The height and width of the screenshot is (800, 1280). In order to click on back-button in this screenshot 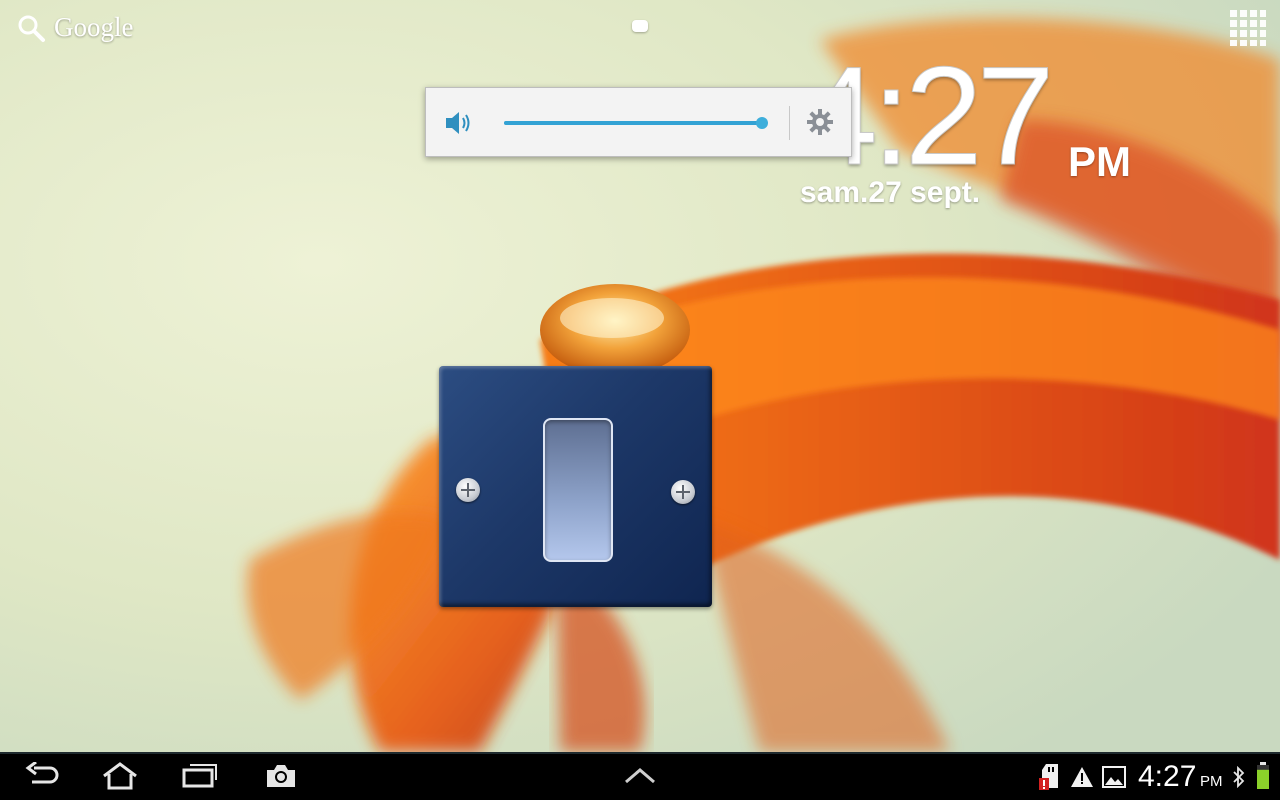, I will do `click(42, 776)`.